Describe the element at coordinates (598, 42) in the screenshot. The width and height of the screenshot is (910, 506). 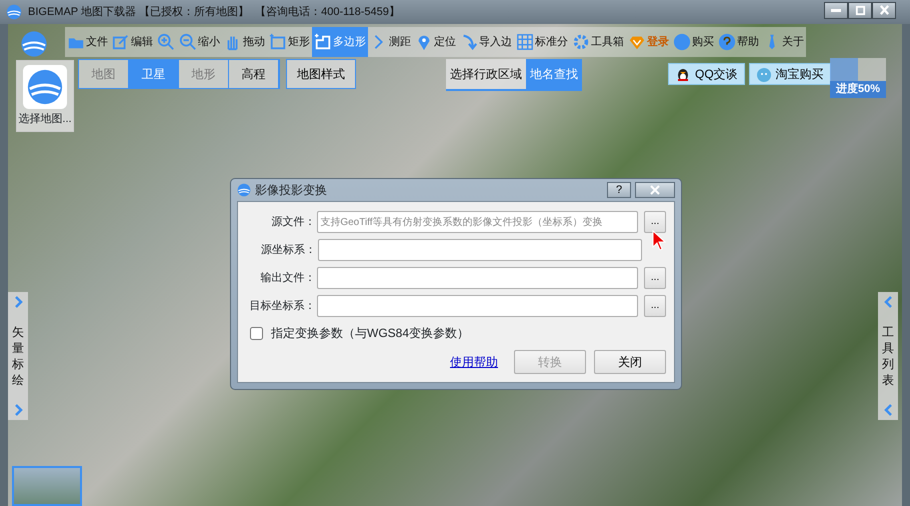
I see `toolbar-button: 工具箱` at that location.